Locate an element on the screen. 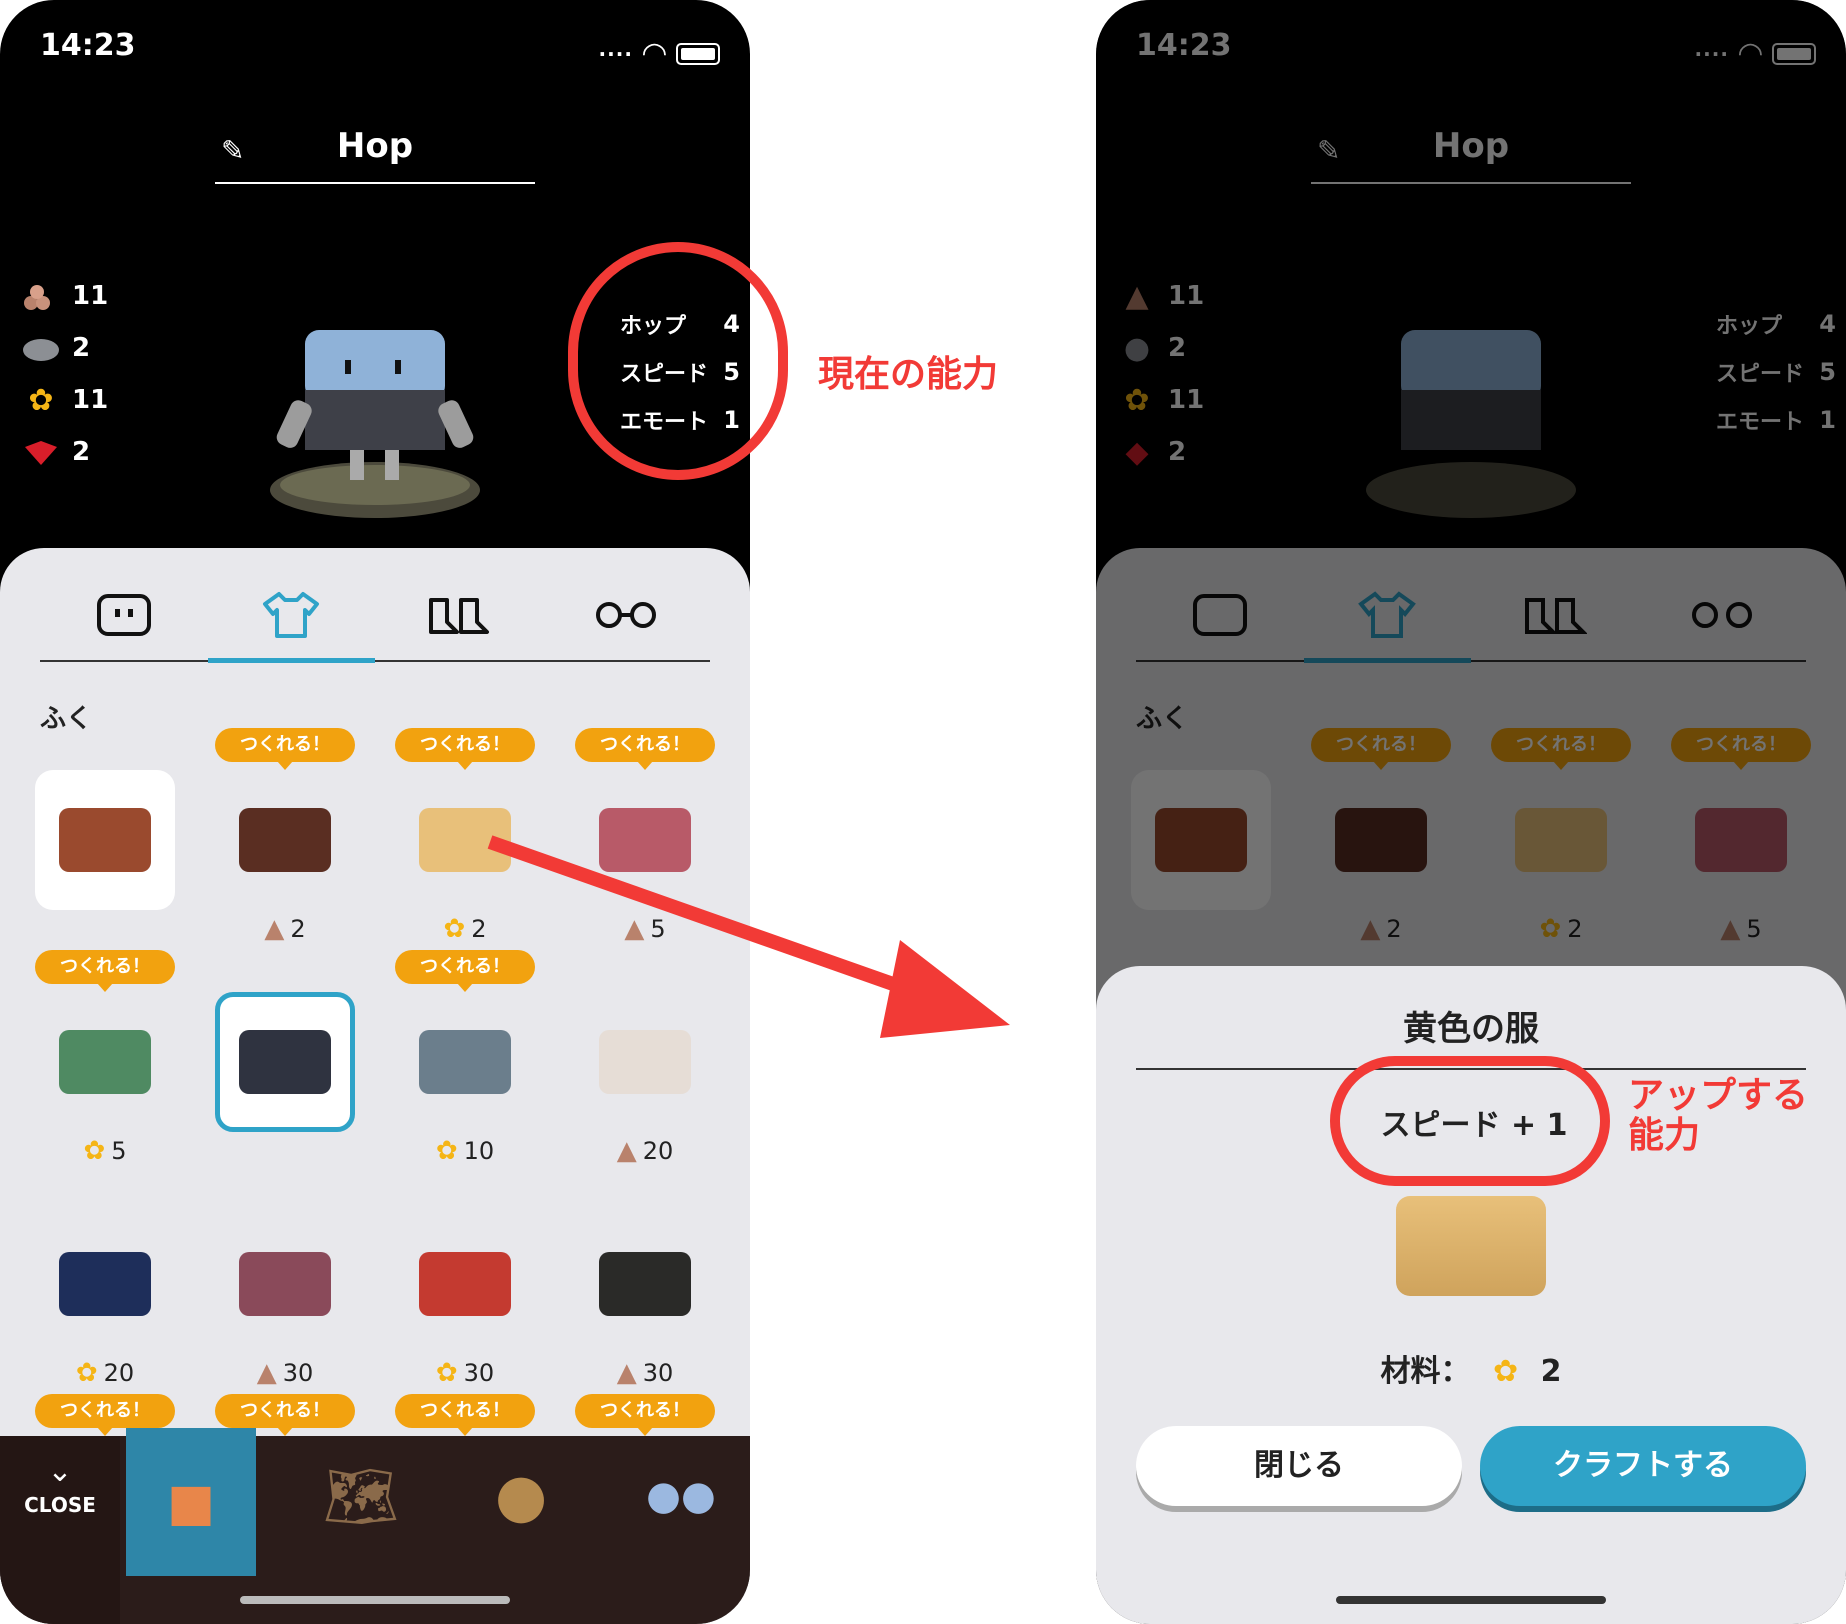 The height and width of the screenshot is (1624, 1846). item-cost: ✿ 5 is located at coordinates (105, 1151).